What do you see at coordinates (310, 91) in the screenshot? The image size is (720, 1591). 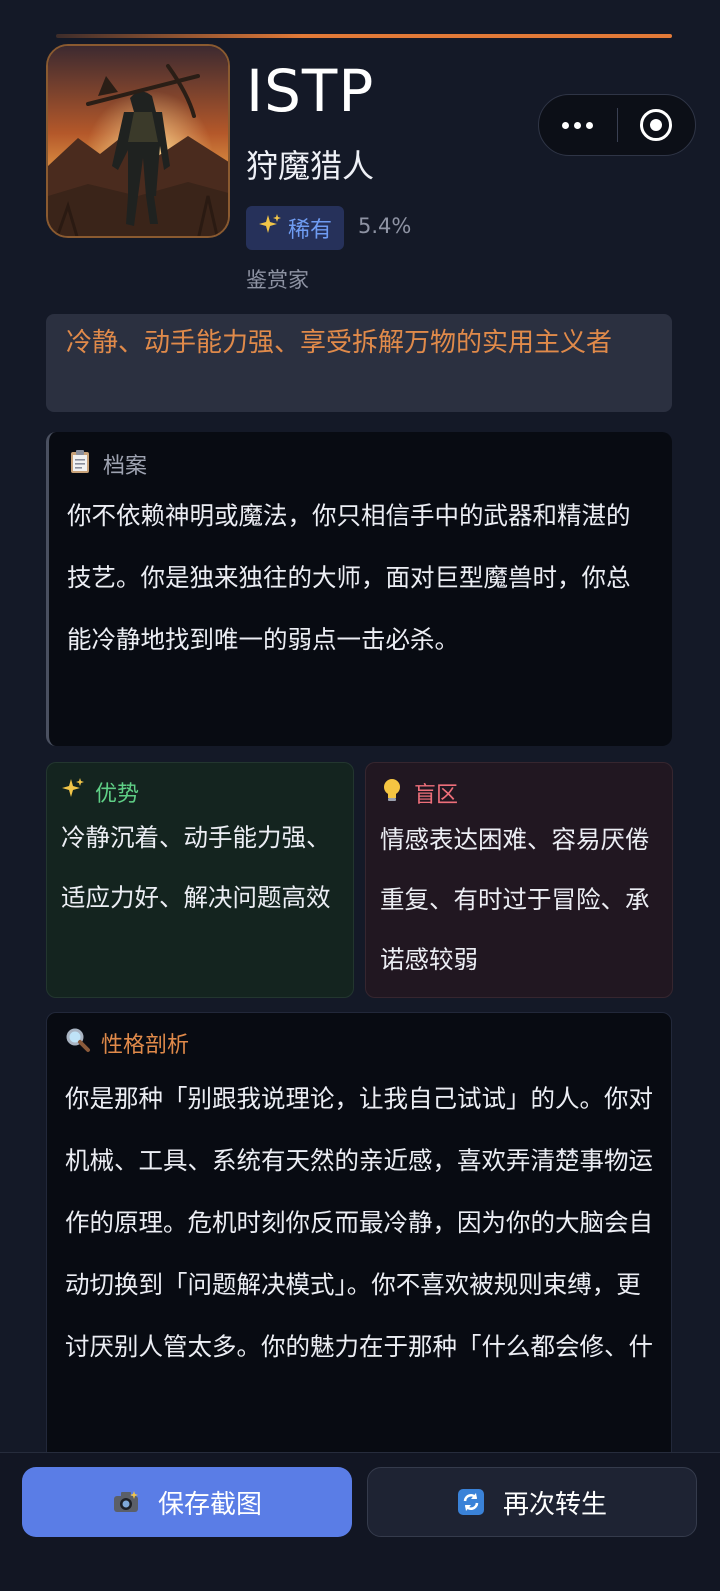 I see `type-code: ISTP` at bounding box center [310, 91].